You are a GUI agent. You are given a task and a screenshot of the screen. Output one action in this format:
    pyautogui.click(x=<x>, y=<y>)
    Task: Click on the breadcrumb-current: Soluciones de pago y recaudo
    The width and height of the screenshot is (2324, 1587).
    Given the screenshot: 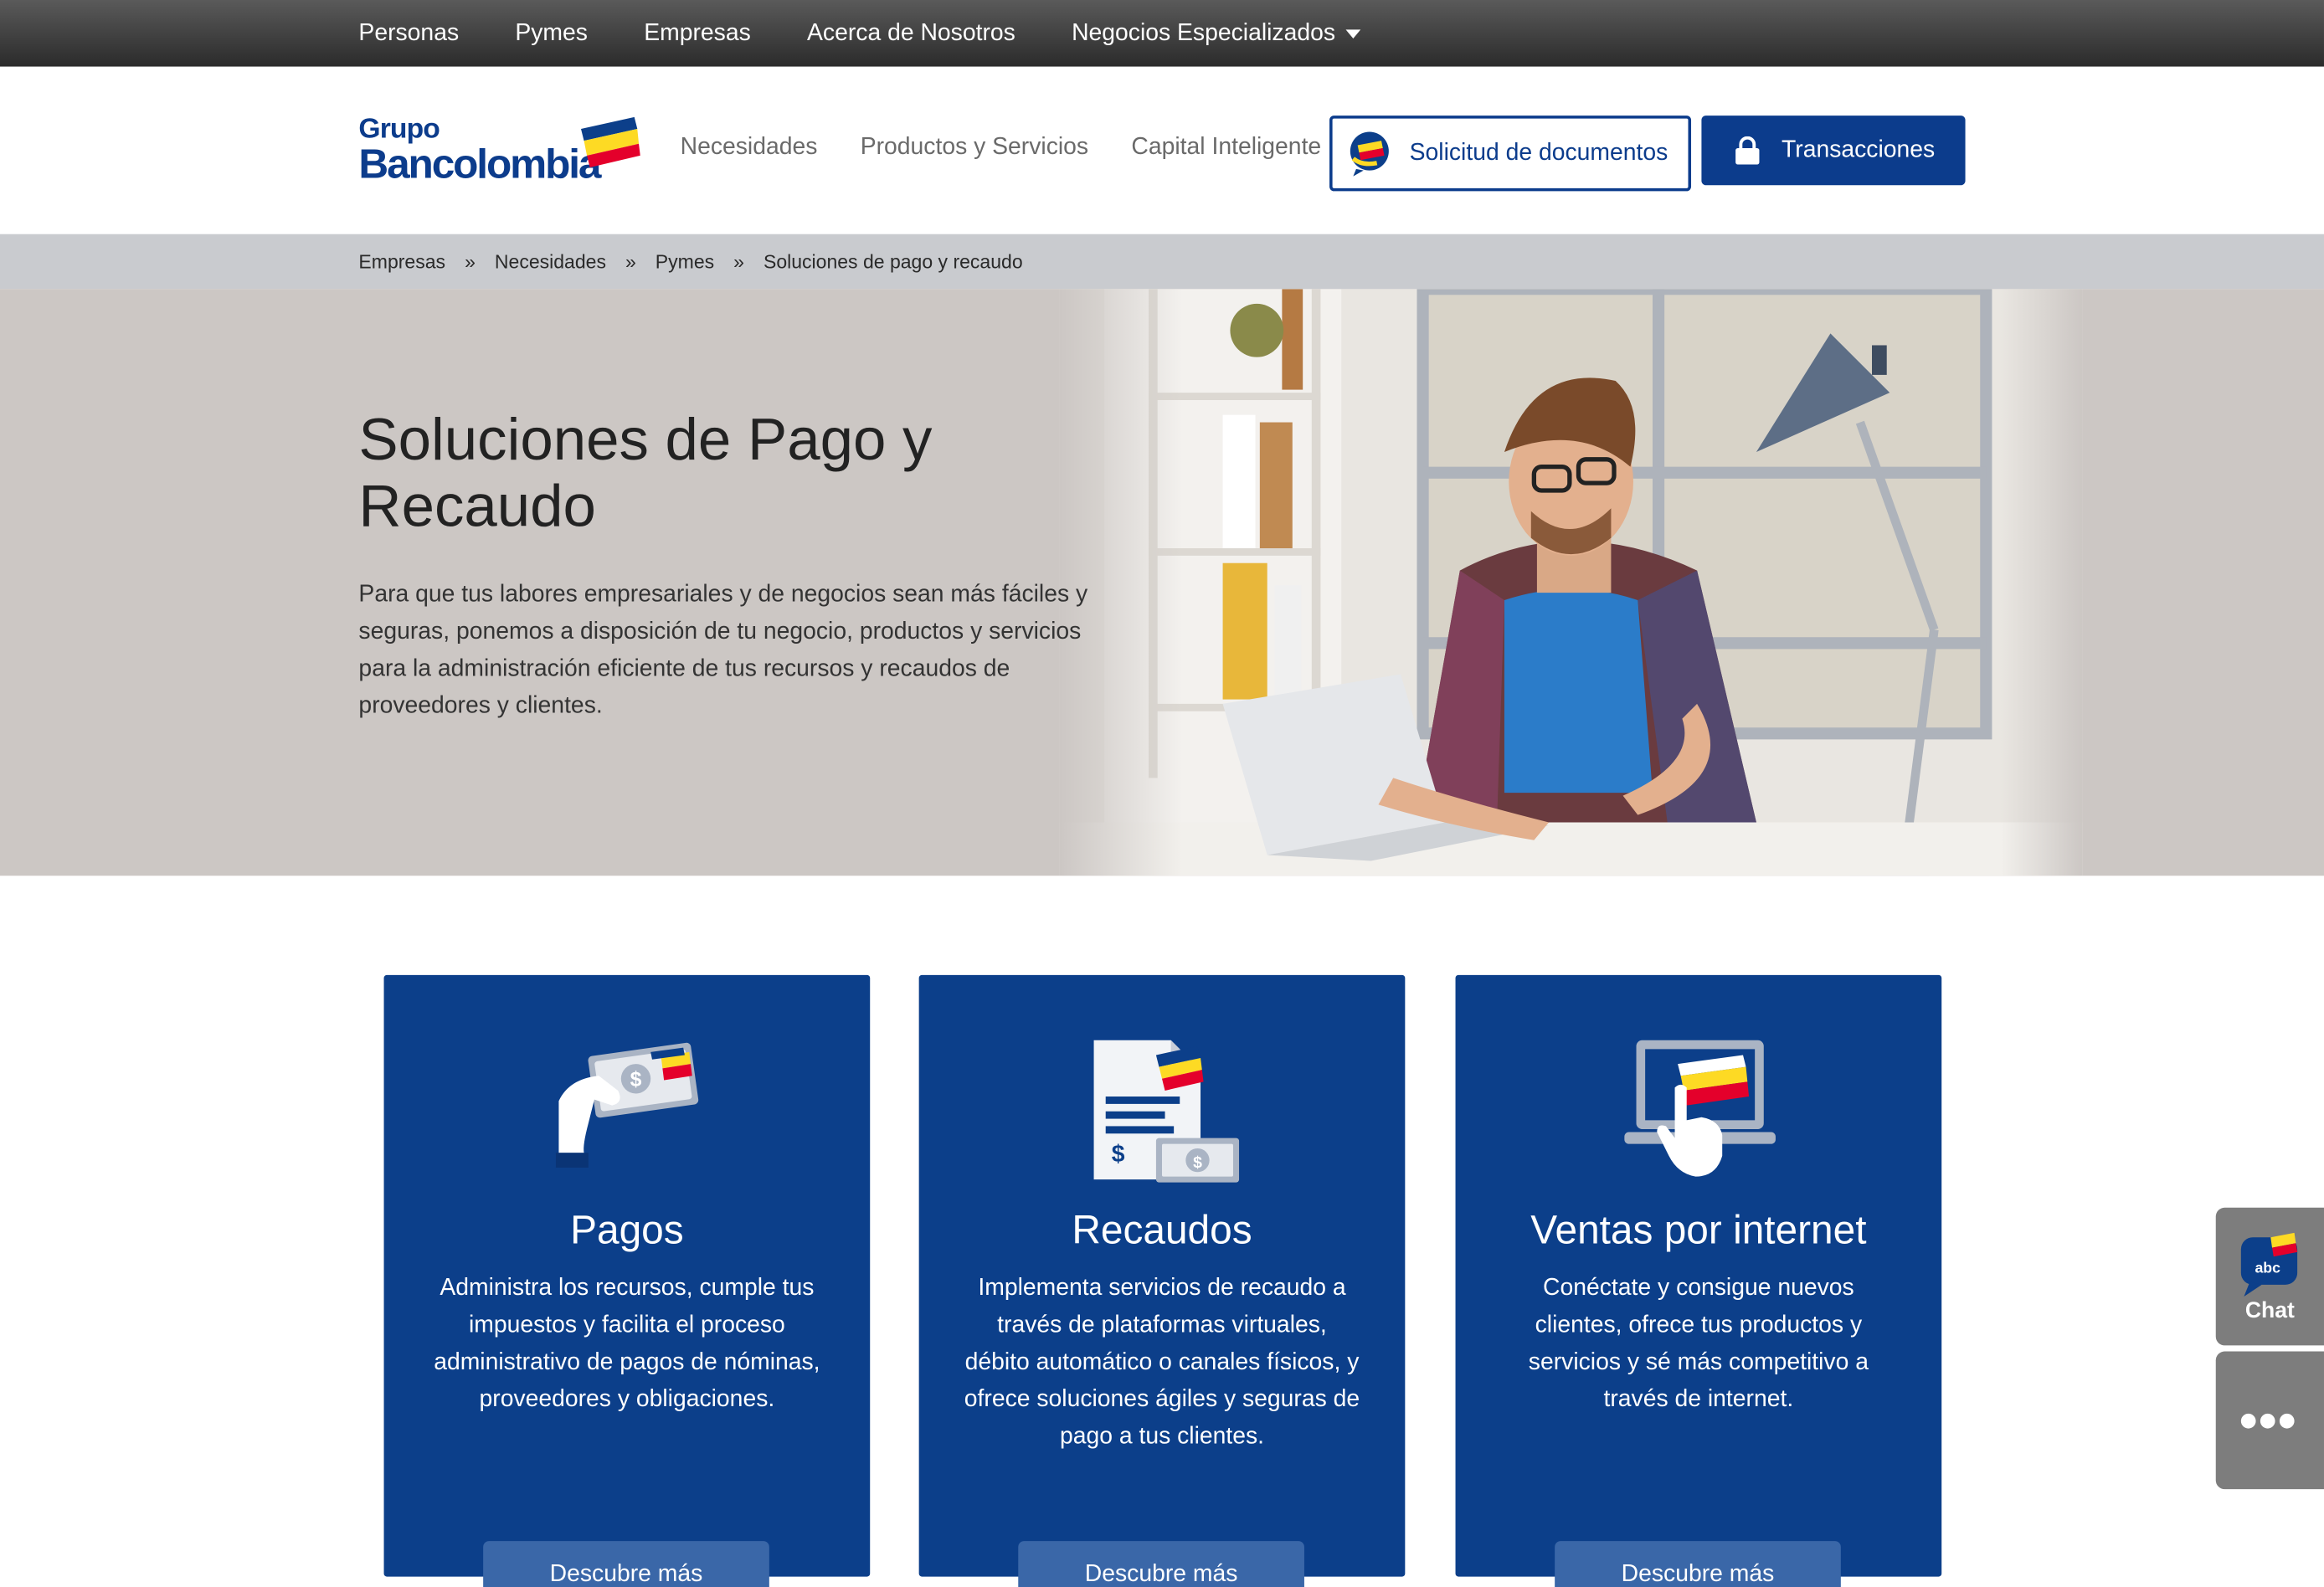 What is the action you would take?
    pyautogui.click(x=893, y=261)
    